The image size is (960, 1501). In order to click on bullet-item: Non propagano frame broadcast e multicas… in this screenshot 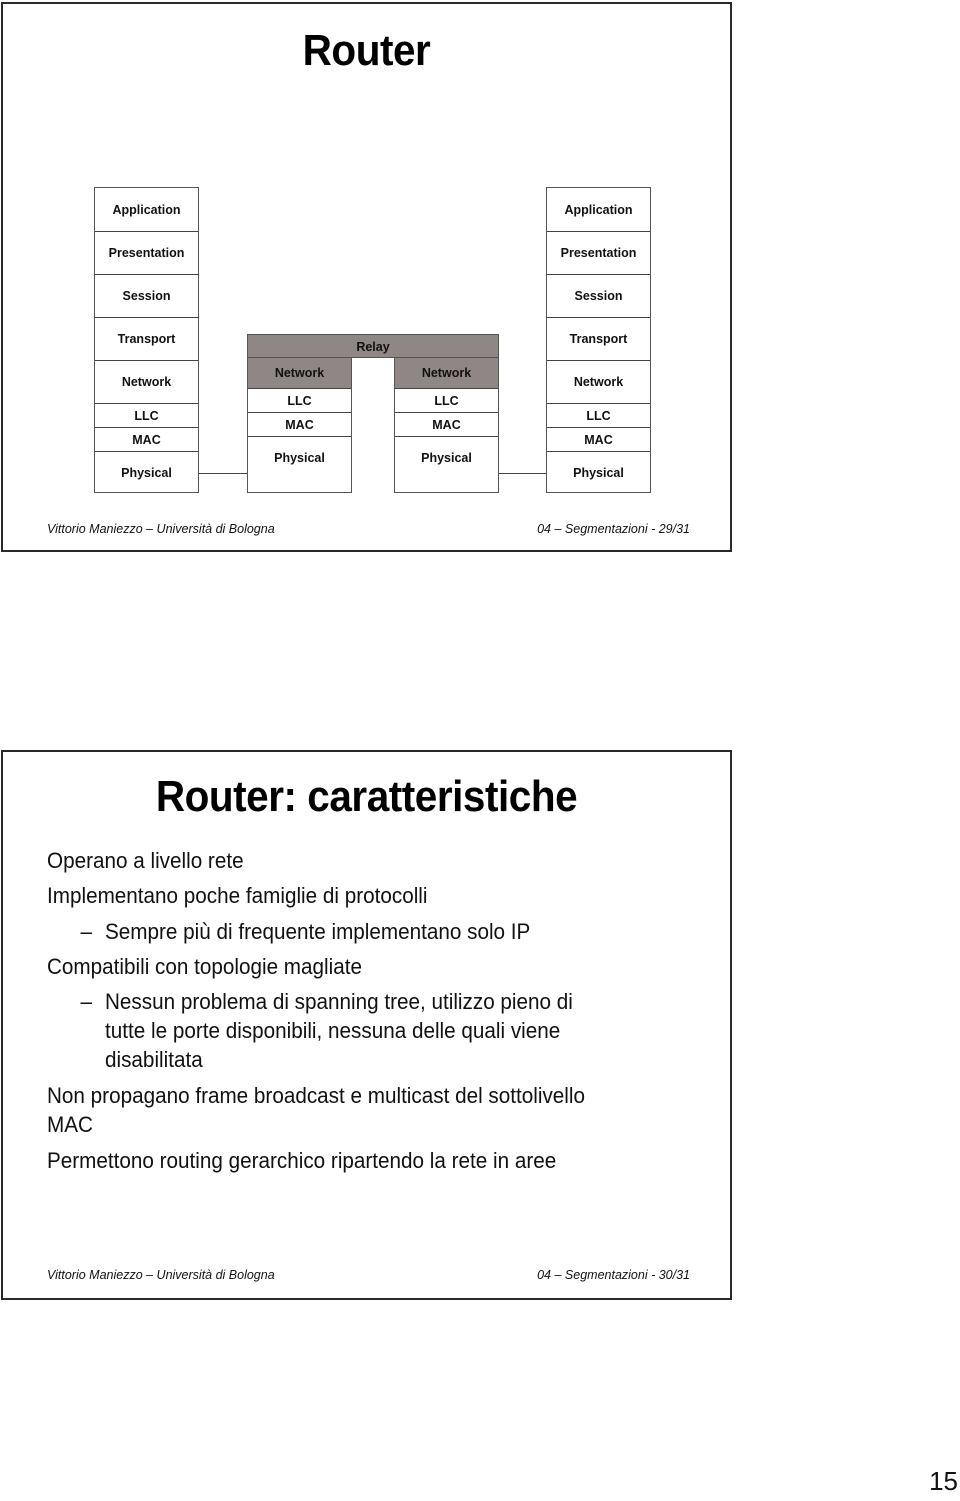, I will do `click(316, 1110)`.